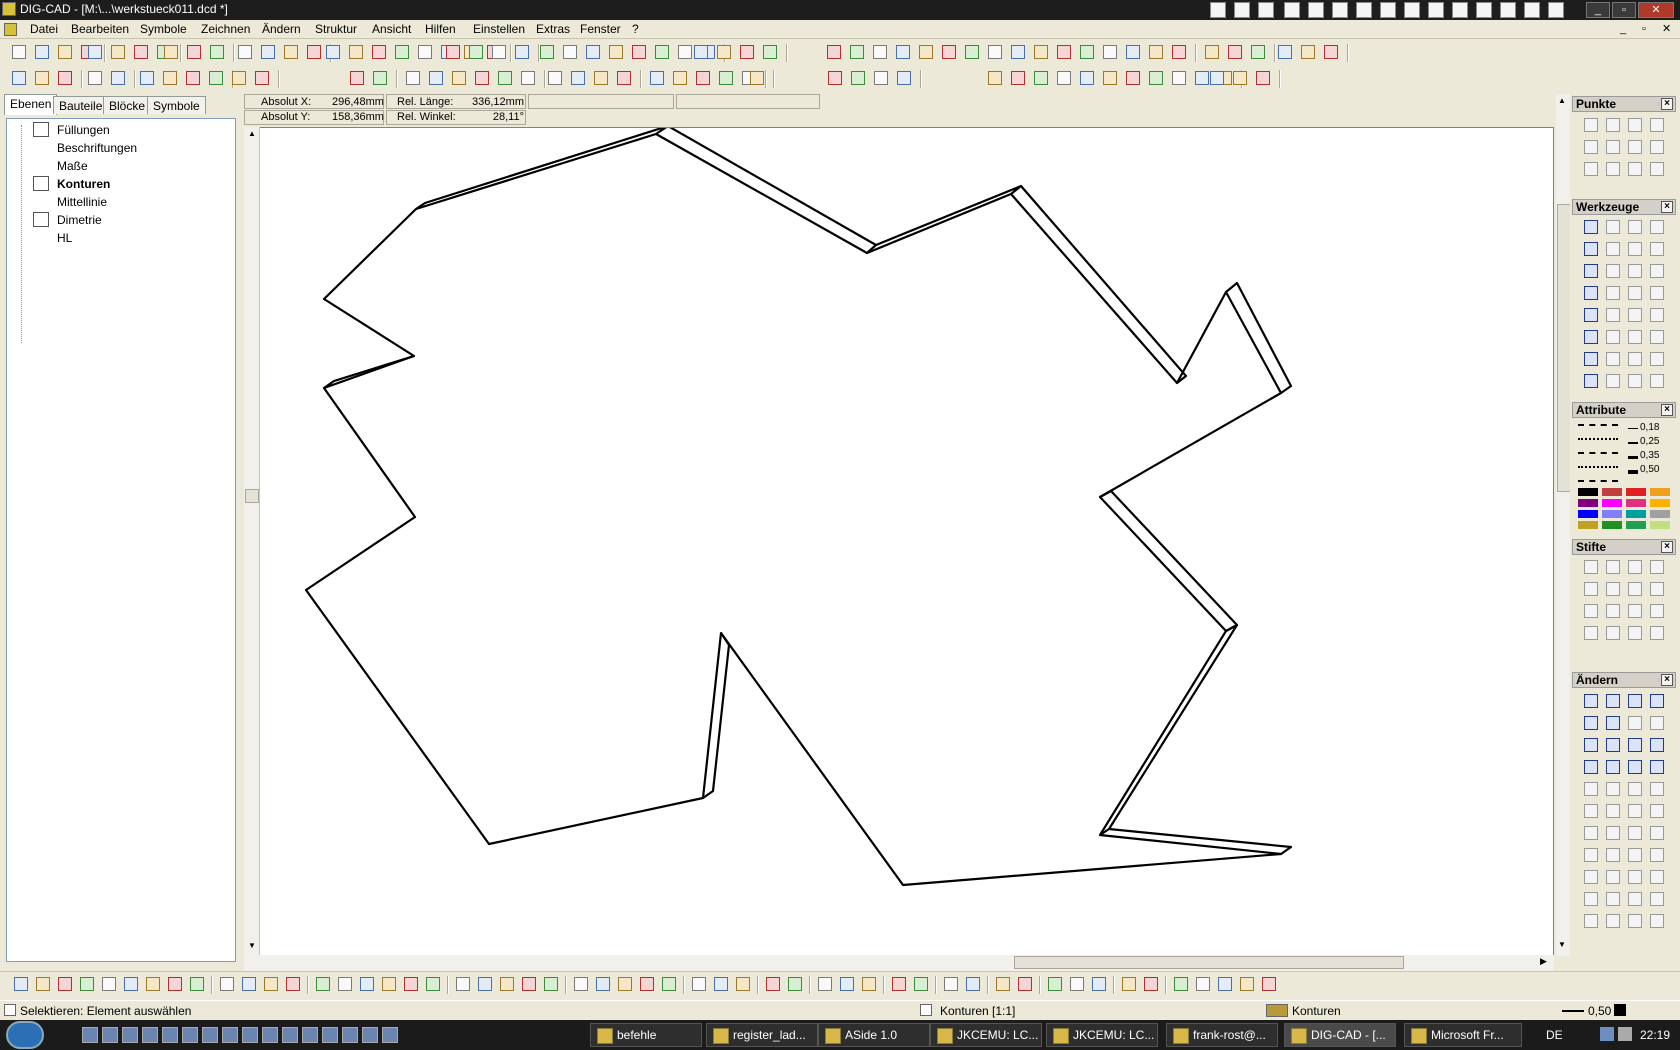 The image size is (1680, 1050). I want to click on mdi-minimize-icon: _, so click(1623, 29).